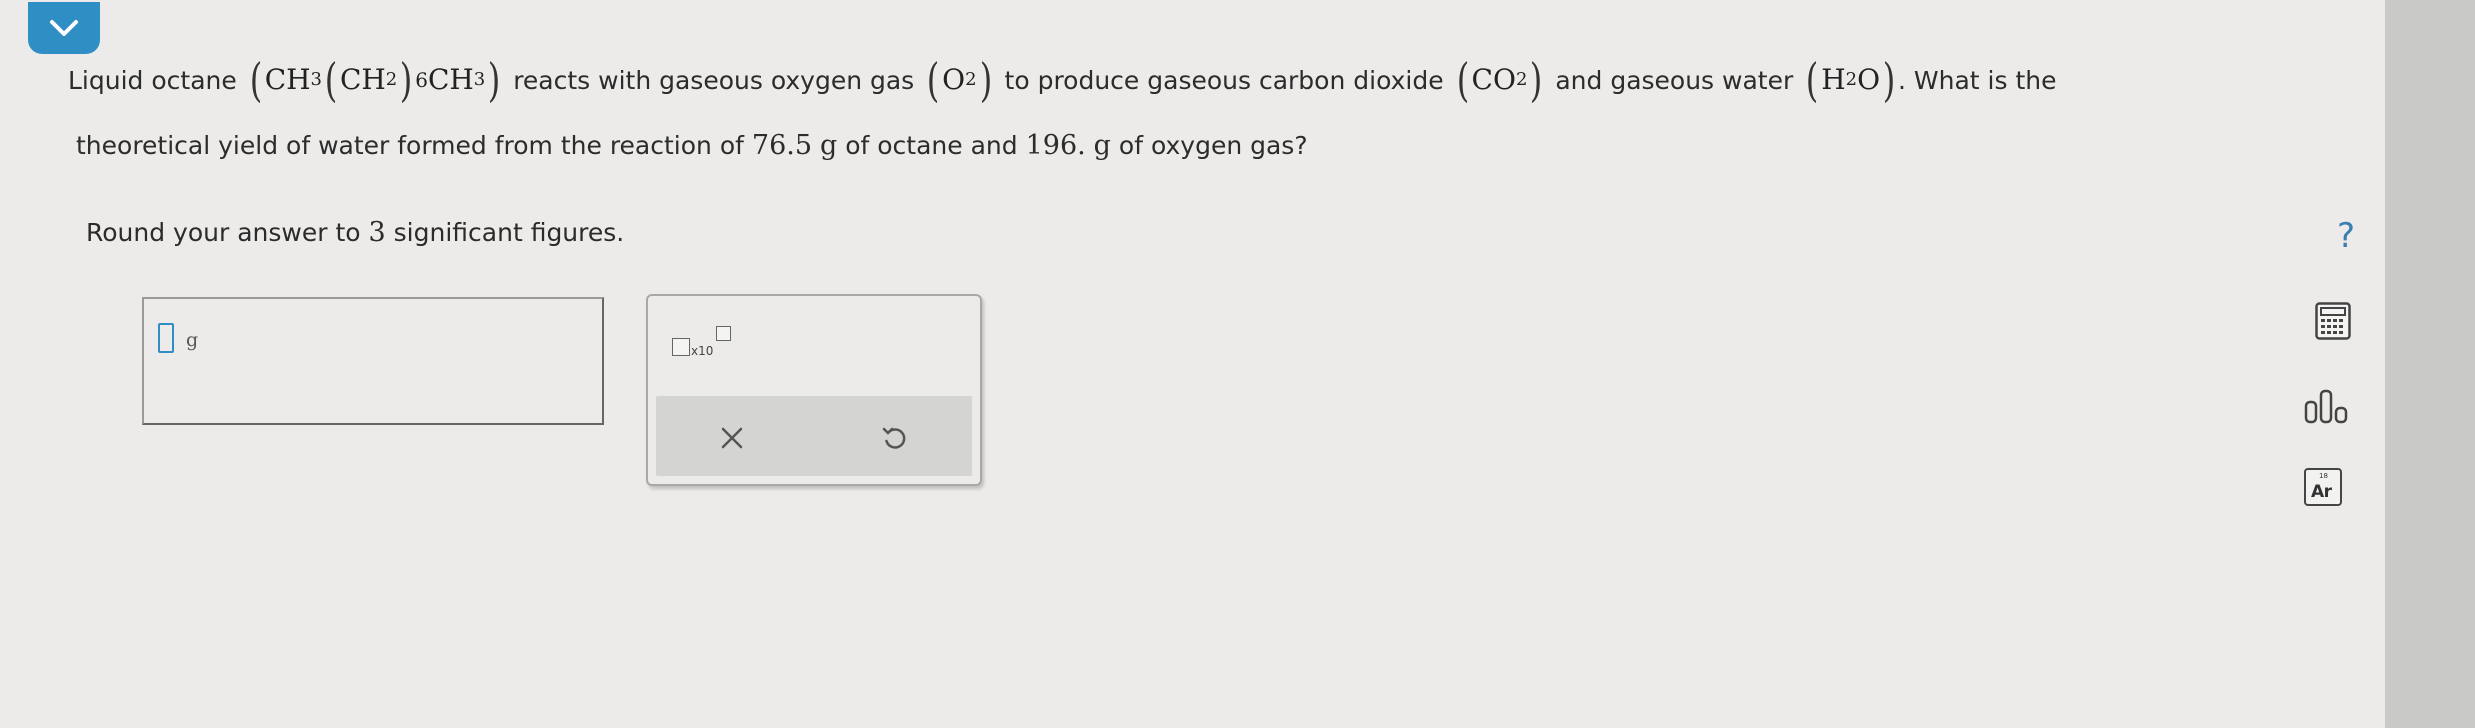  I want to click on palette-actions, so click(814, 436).